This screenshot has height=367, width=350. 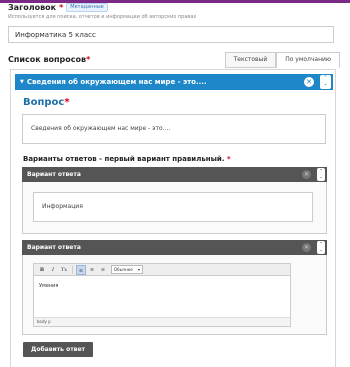 I want to click on editor-toolbar: B I Tx ≡ ≡ ≡ Обычное ▾, so click(x=162, y=270).